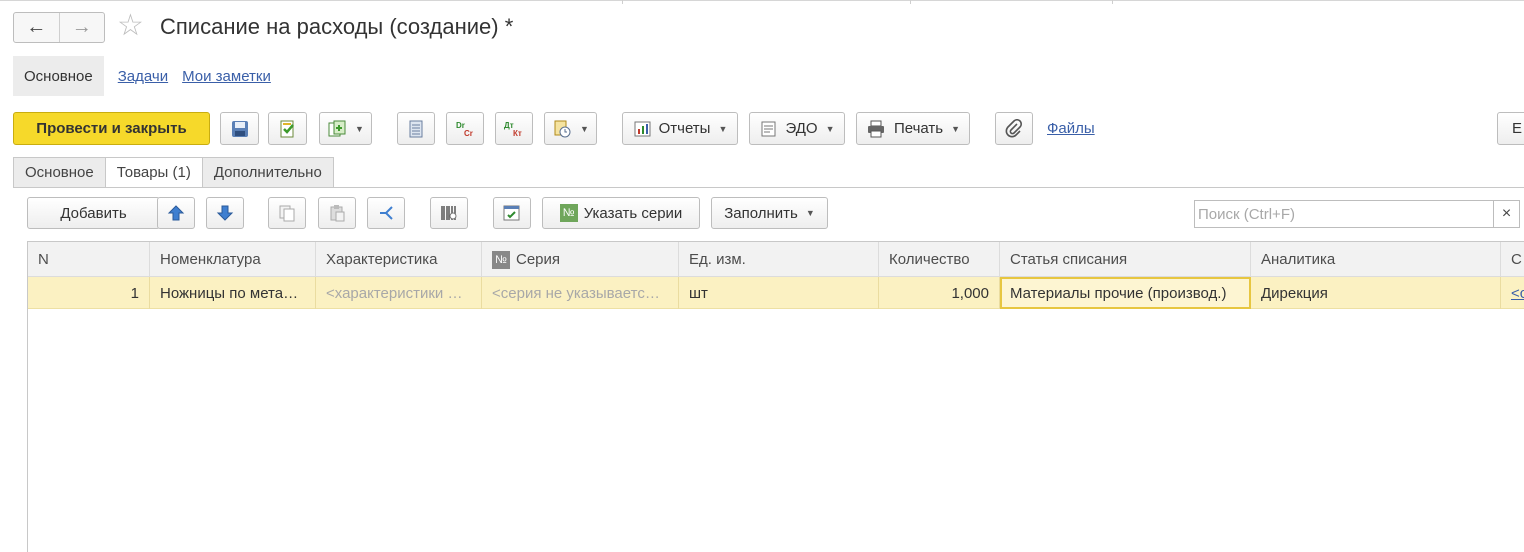 This screenshot has width=1524, height=552. I want to click on page-title: Списание на расходы (создание) *, so click(337, 26).